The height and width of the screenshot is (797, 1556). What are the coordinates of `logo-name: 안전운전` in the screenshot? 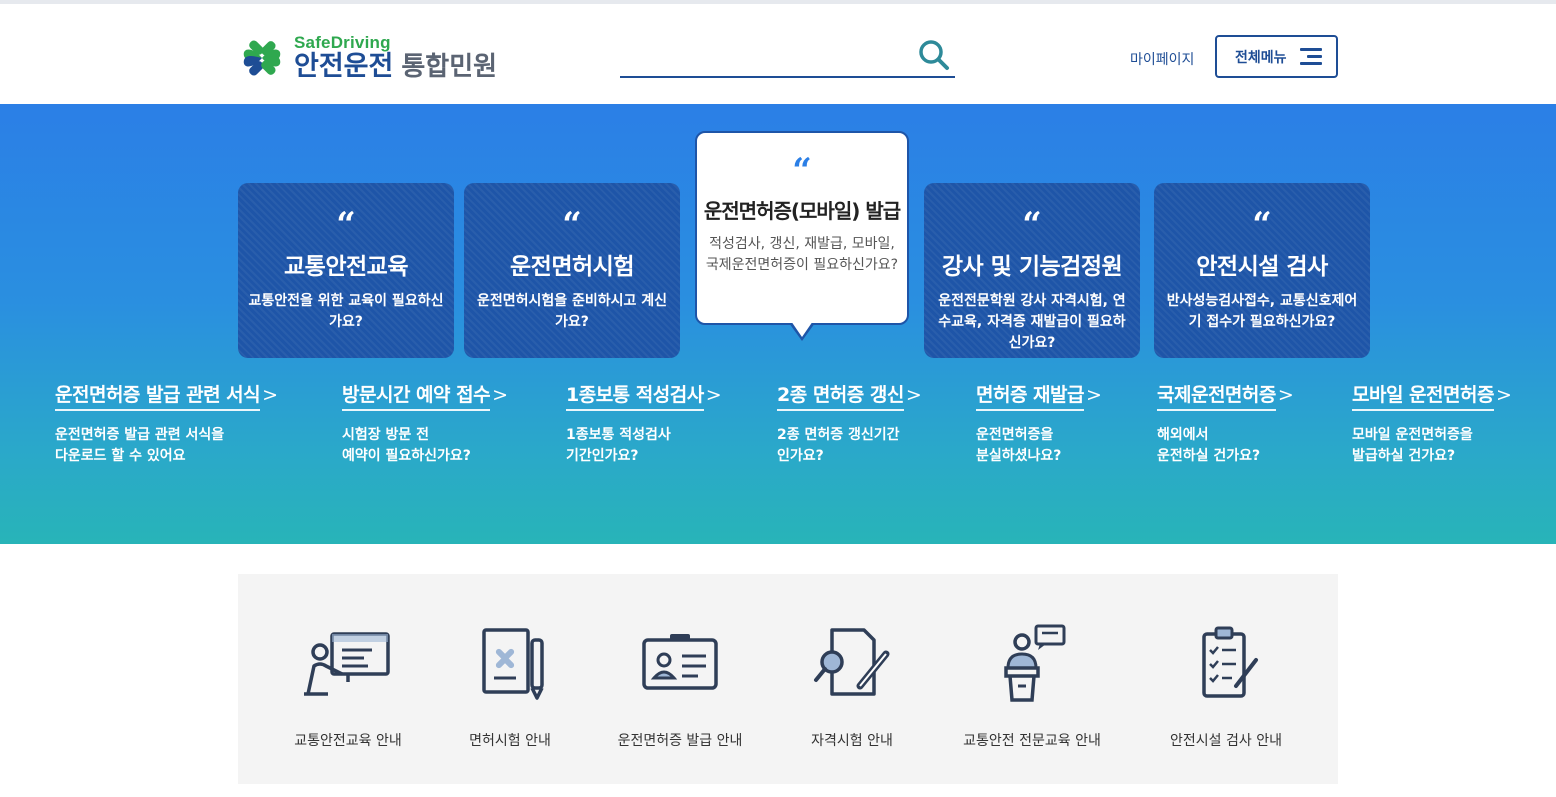 It's located at (344, 66).